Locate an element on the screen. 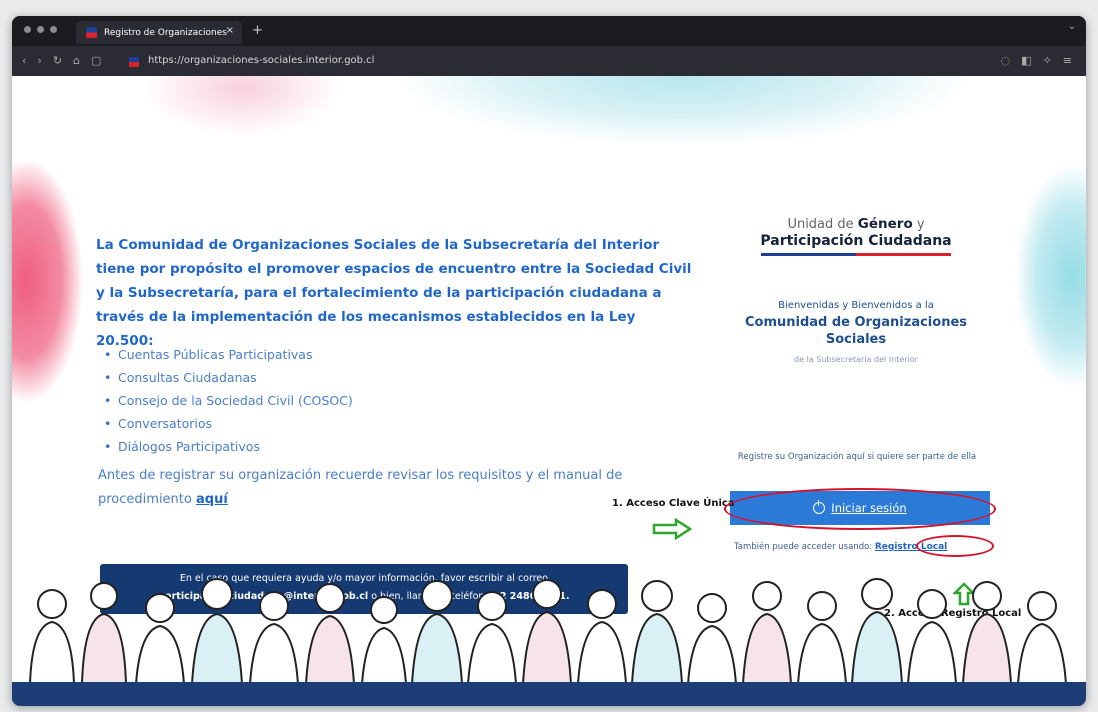  unit-logo-line2: Participación Ciudadana is located at coordinates (856, 241).